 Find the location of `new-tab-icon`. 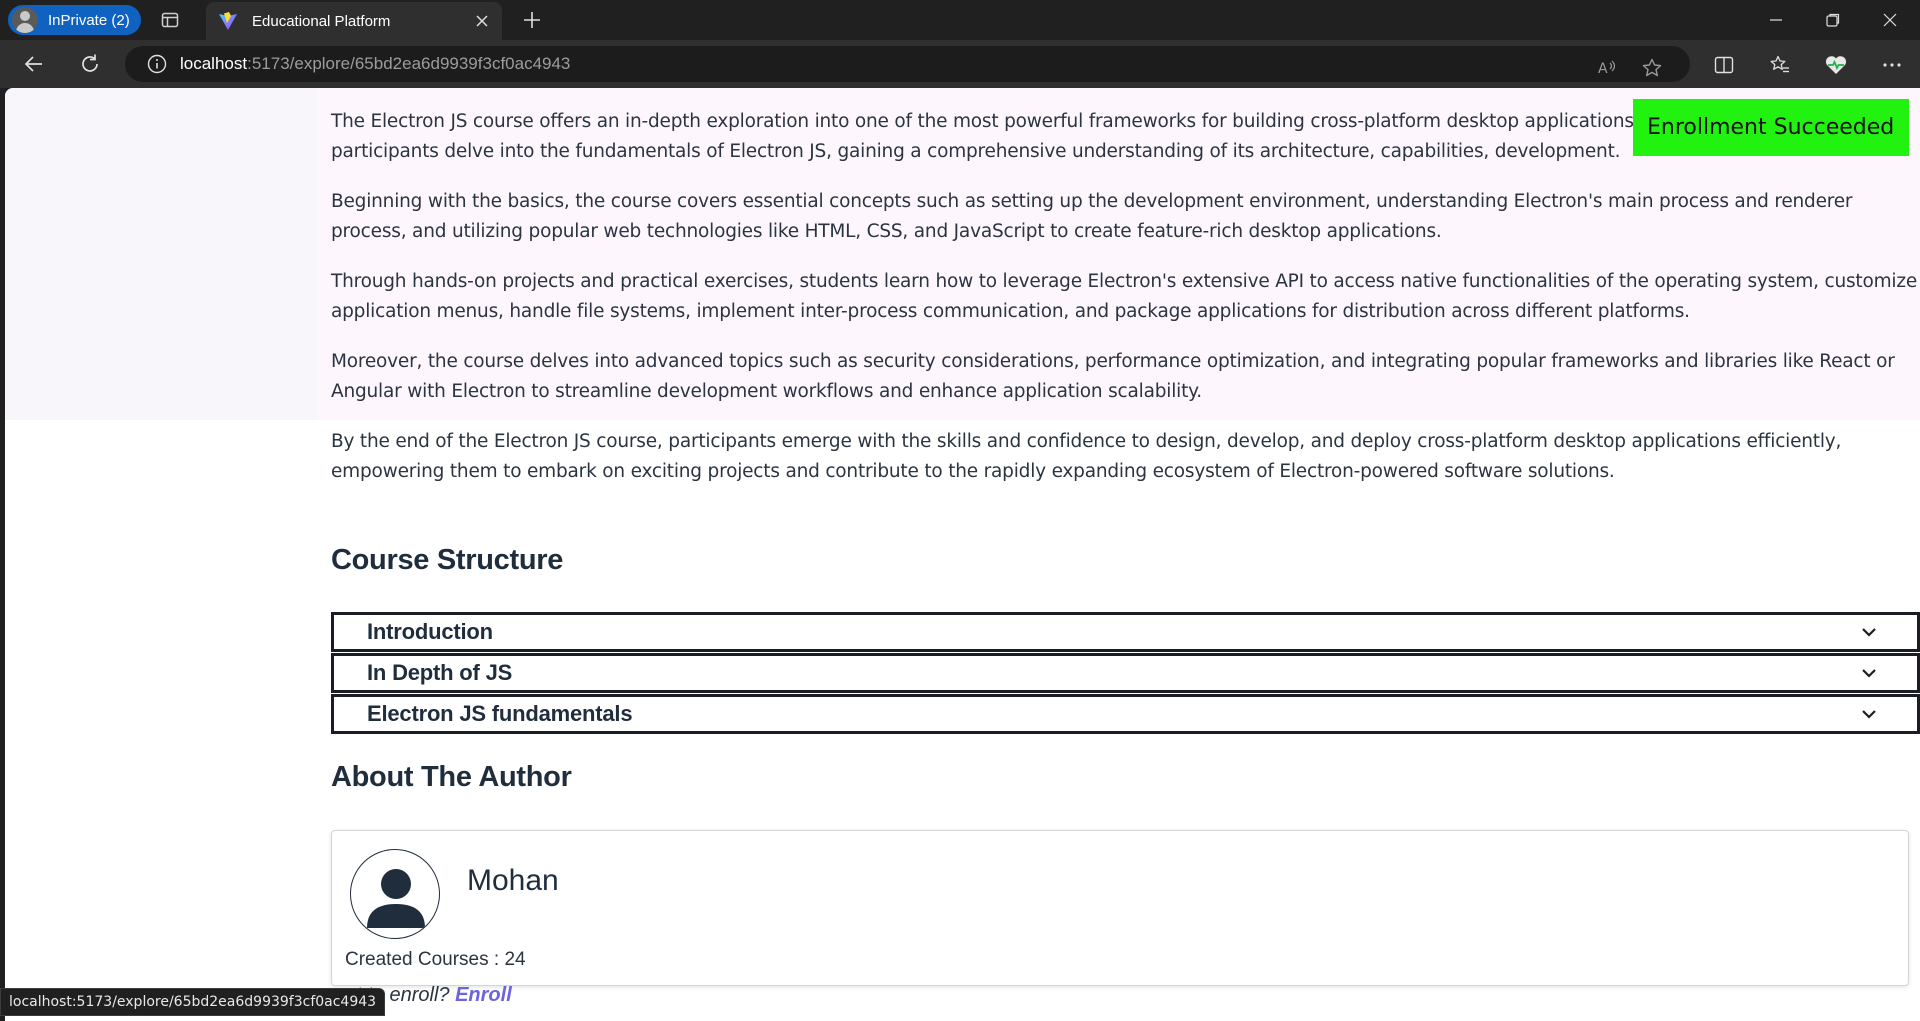

new-tab-icon is located at coordinates (532, 20).